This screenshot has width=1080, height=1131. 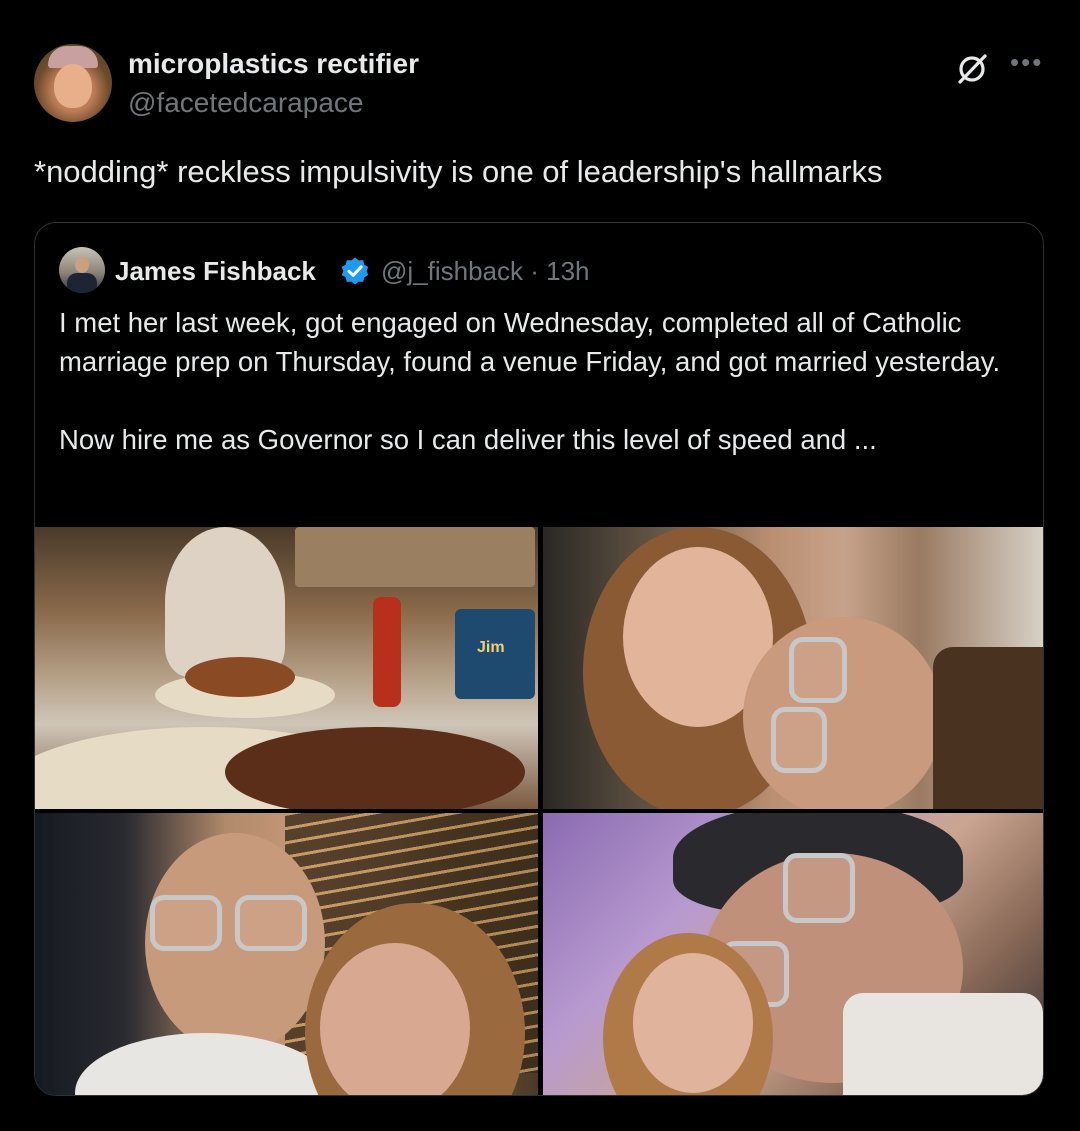 I want to click on chicken, so click(x=375, y=768).